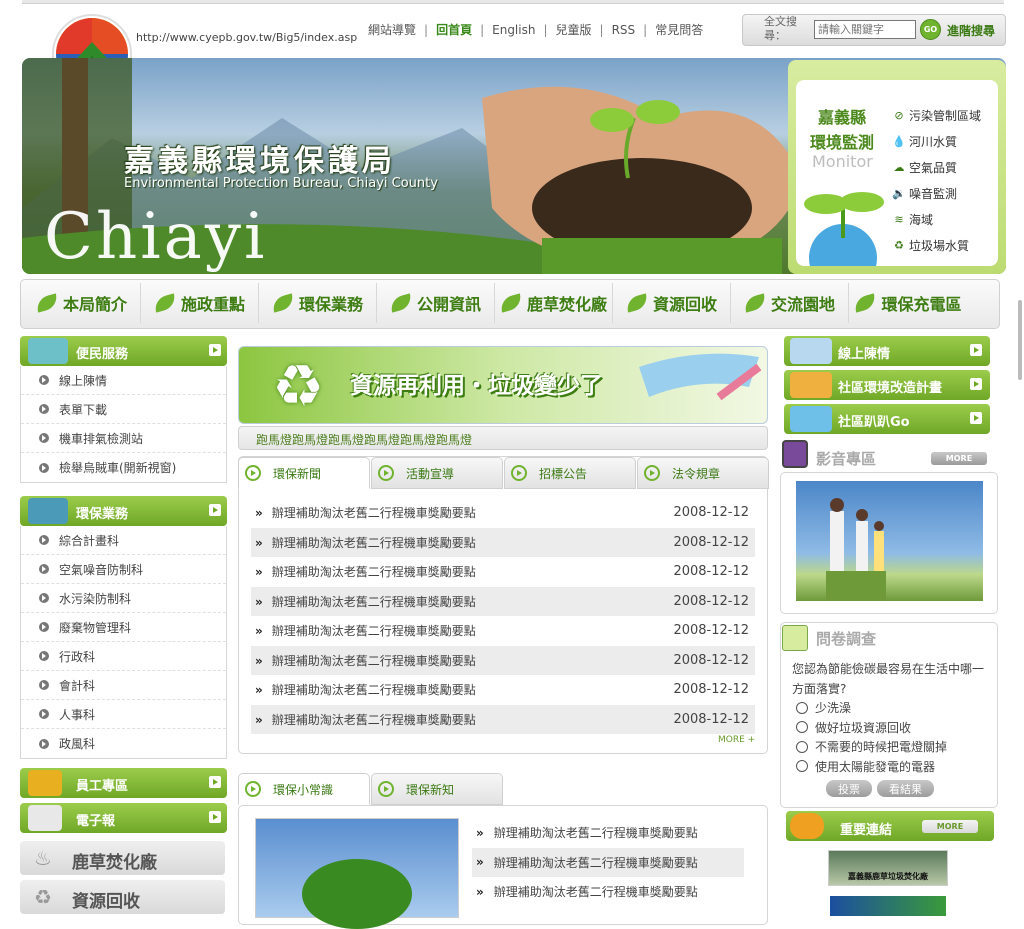 The height and width of the screenshot is (929, 1024). I want to click on link-incinerator-banner: 嘉義縣鹿草垃圾焚化廠, so click(888, 868).